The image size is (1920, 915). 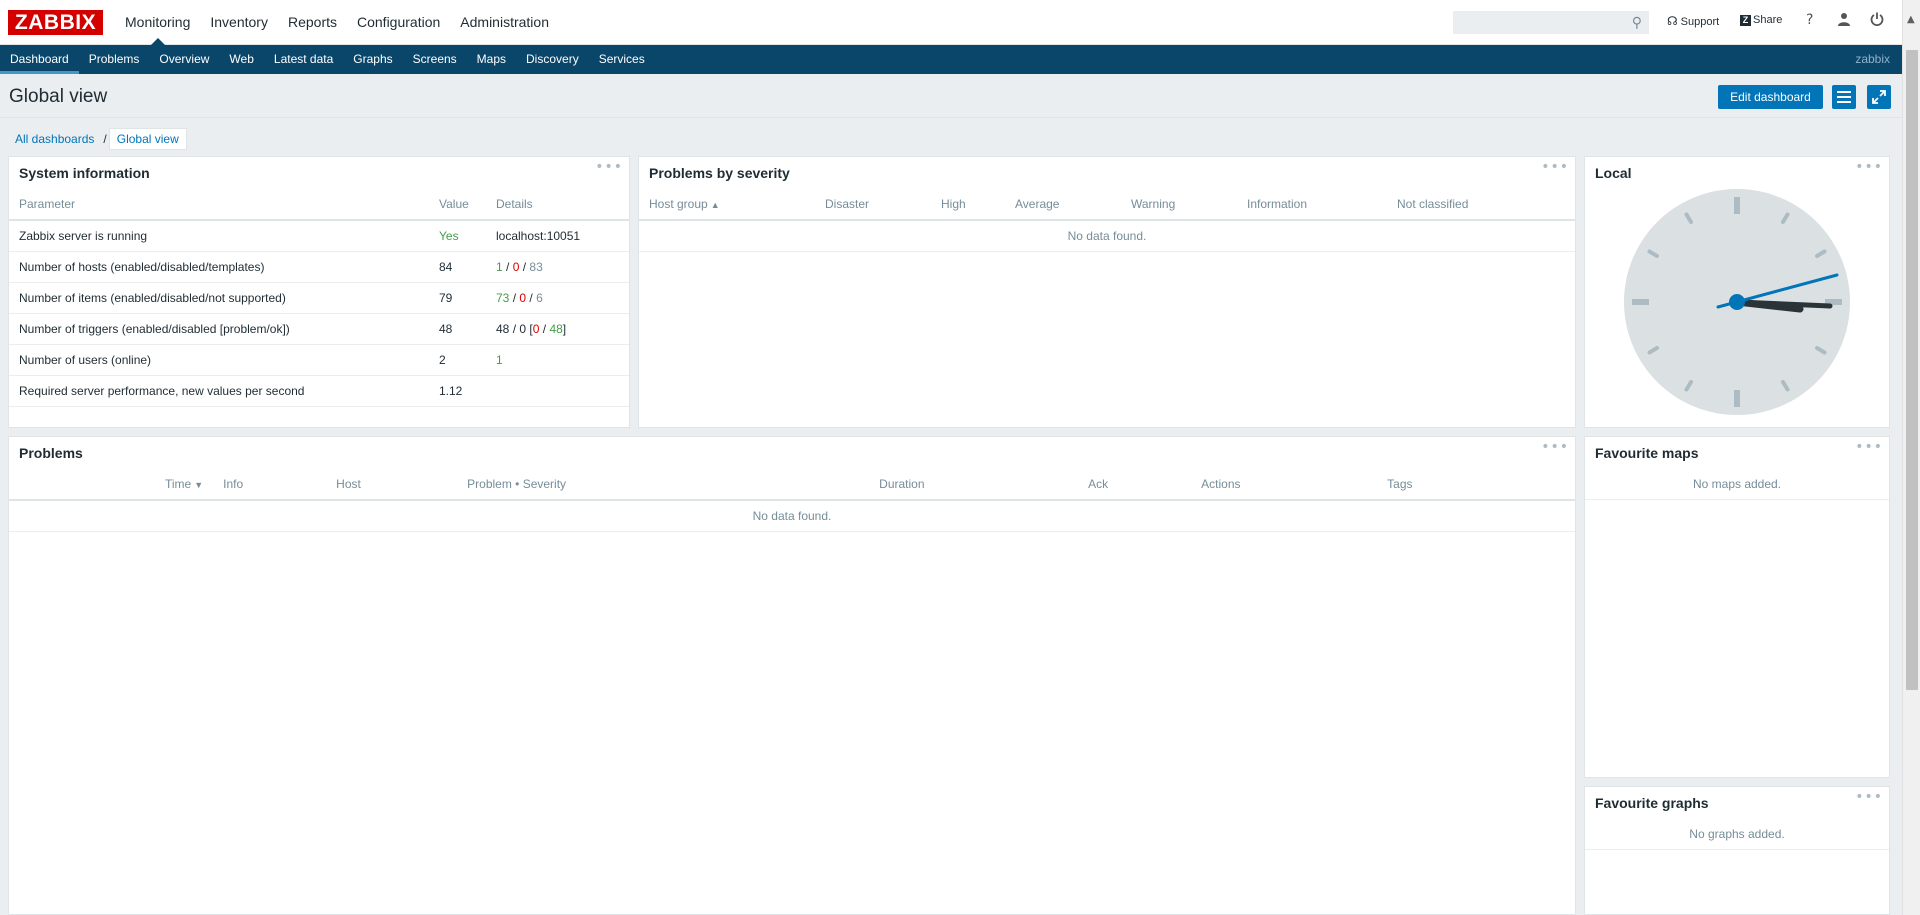 I want to click on value-cell: Yes, so click(x=457, y=236).